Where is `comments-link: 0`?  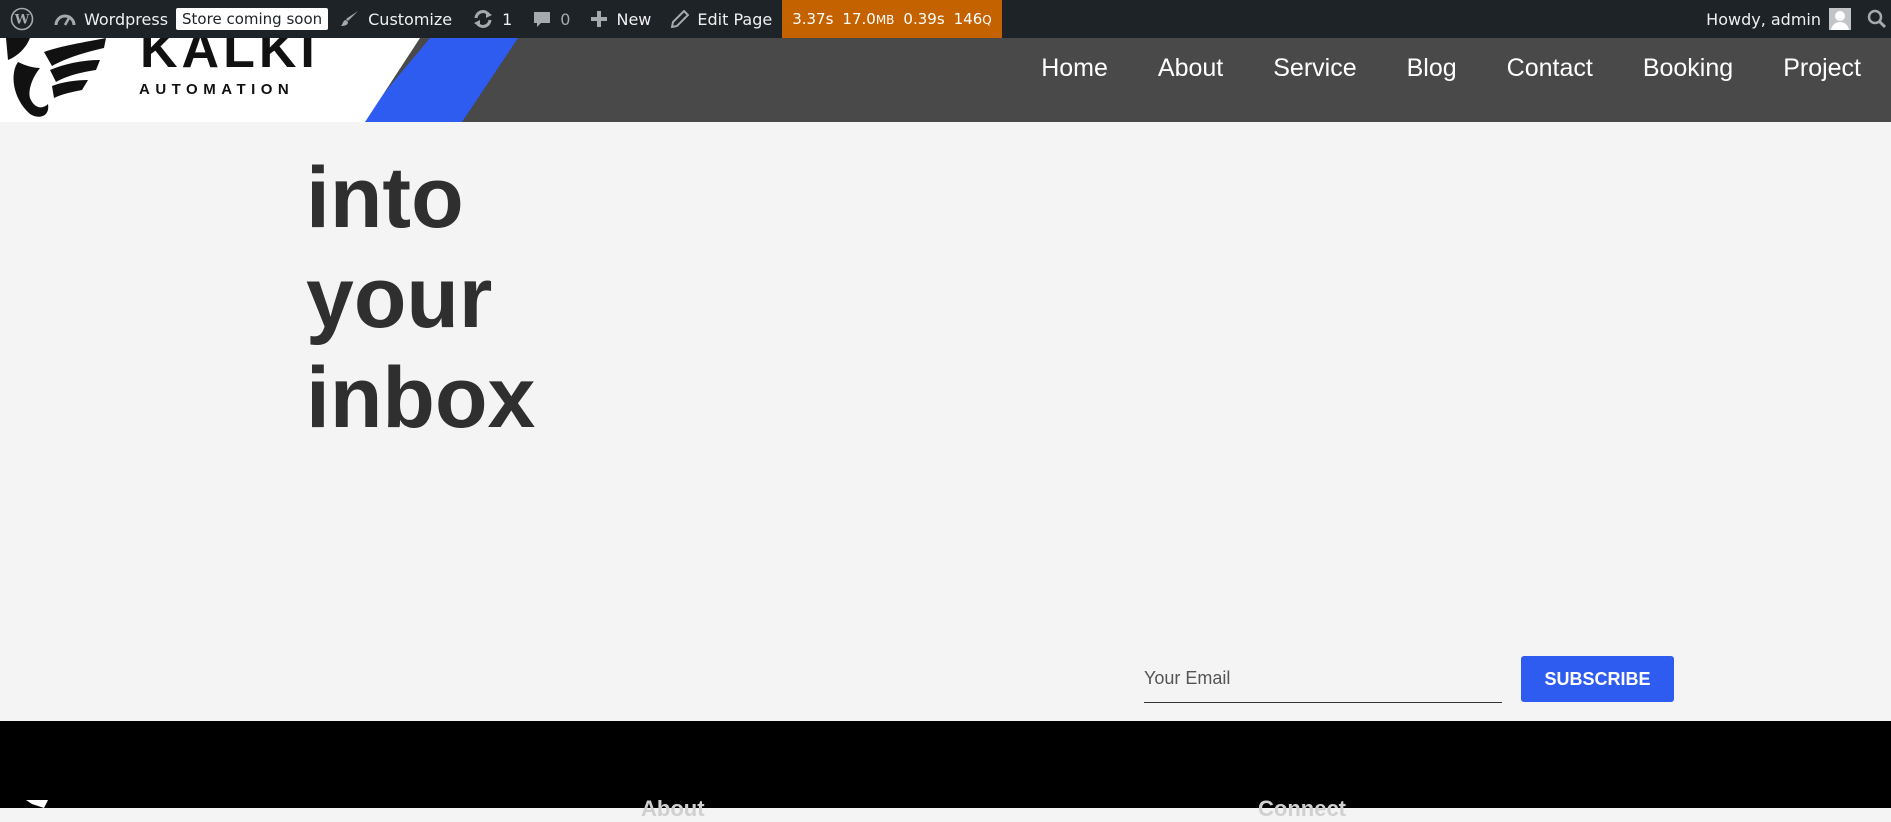 comments-link: 0 is located at coordinates (551, 19).